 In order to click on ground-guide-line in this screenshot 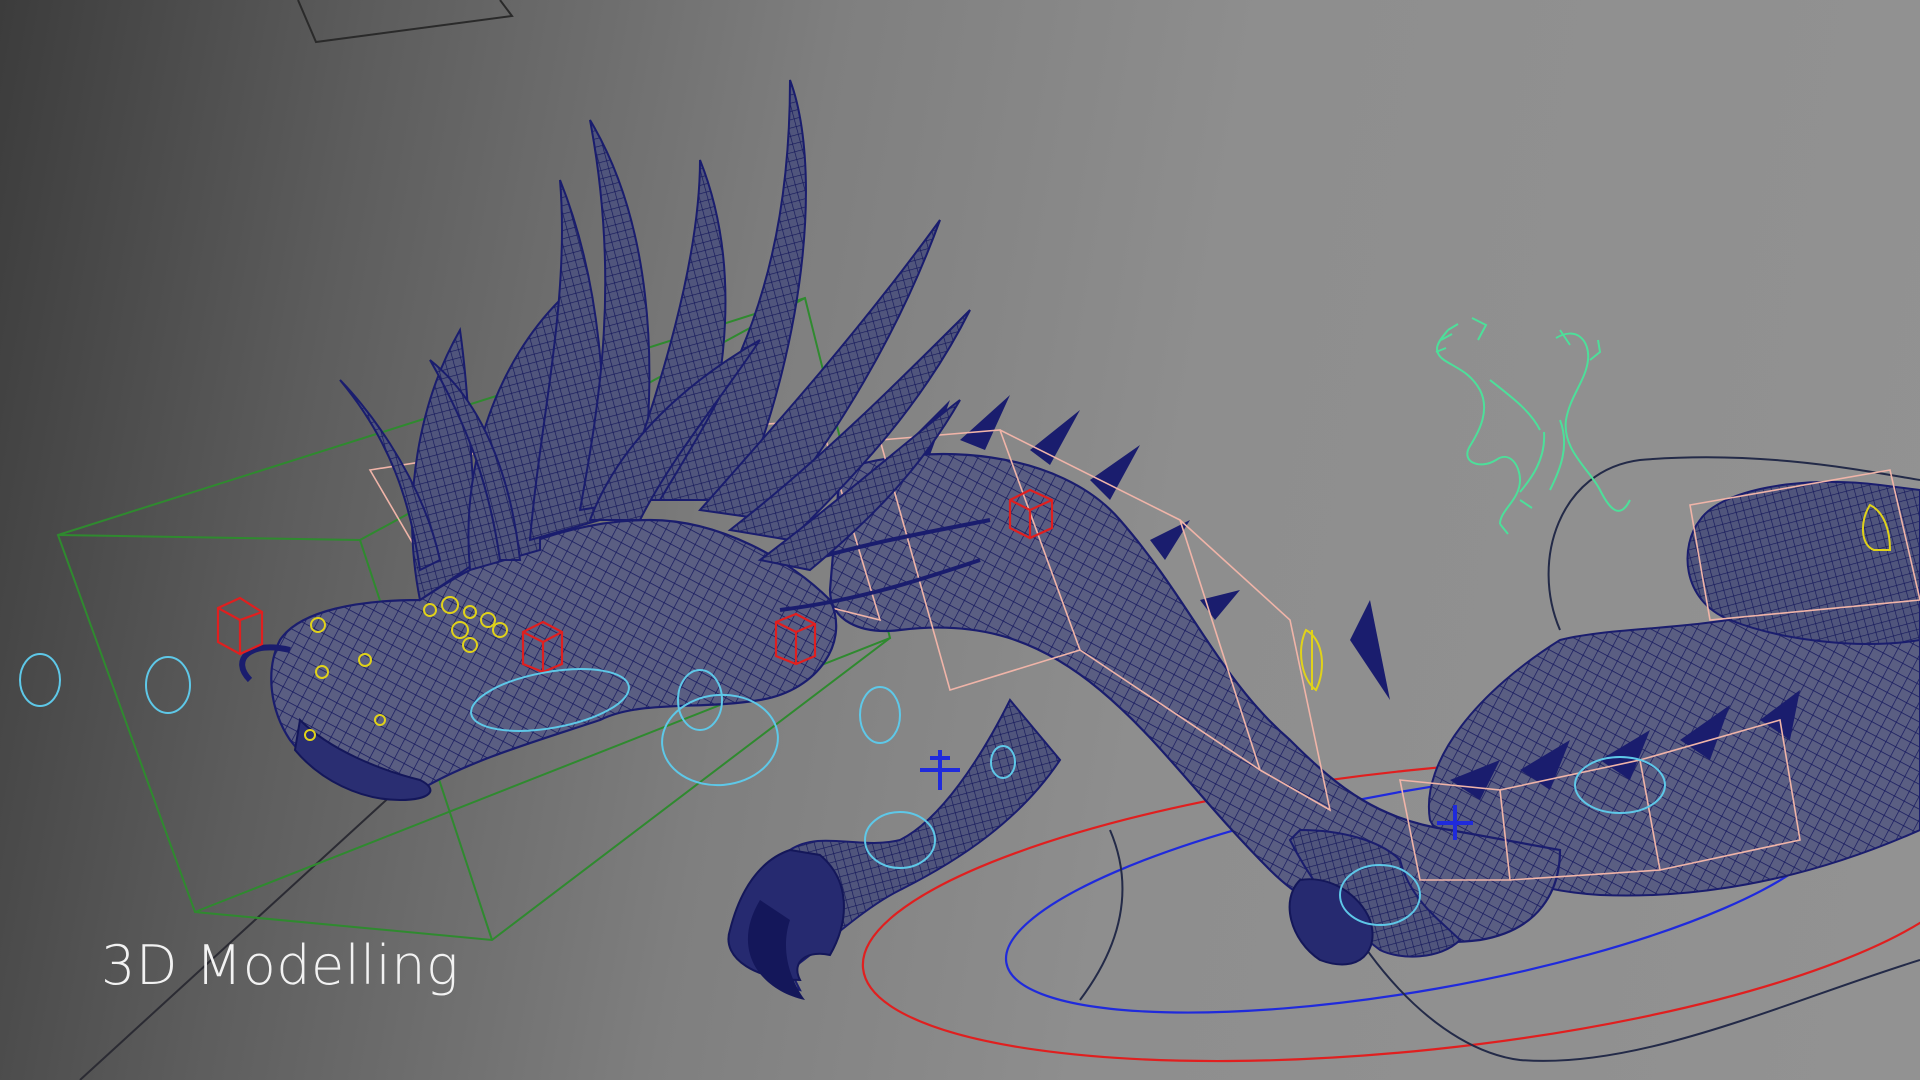, I will do `click(255, 919)`.